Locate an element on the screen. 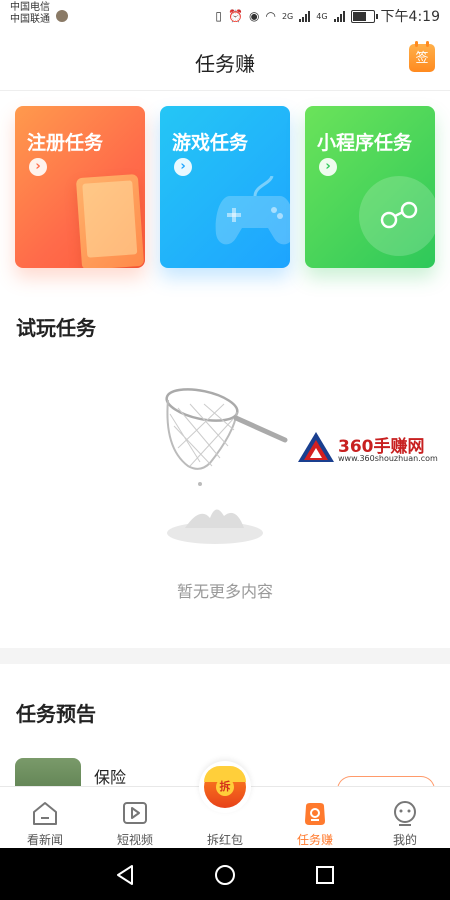  gamepad-illustration-icon is located at coordinates (252, 210).